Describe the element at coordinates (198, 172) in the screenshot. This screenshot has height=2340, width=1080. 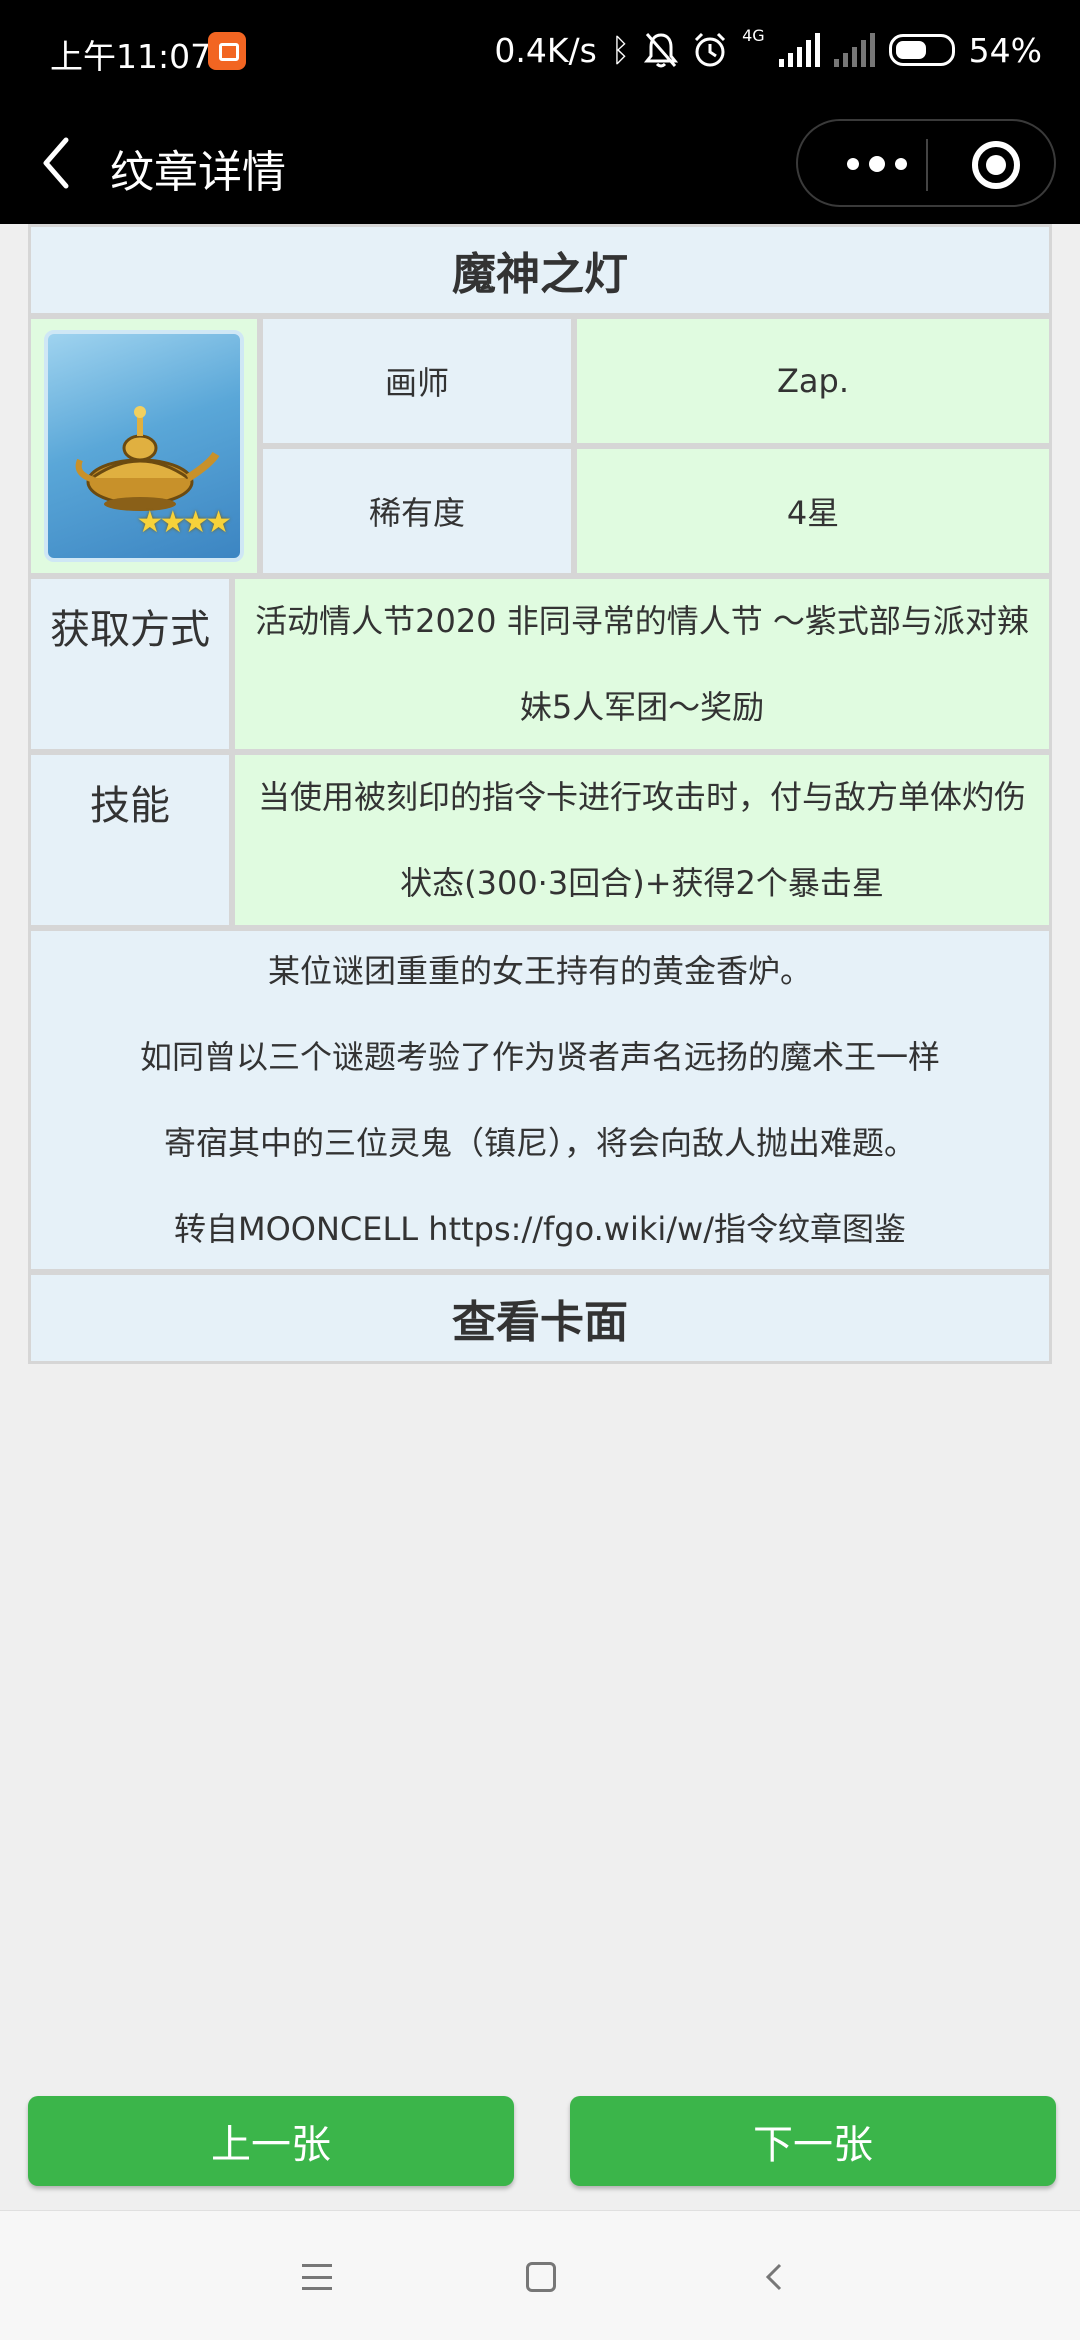
I see `page-title: 纹章详情` at that location.